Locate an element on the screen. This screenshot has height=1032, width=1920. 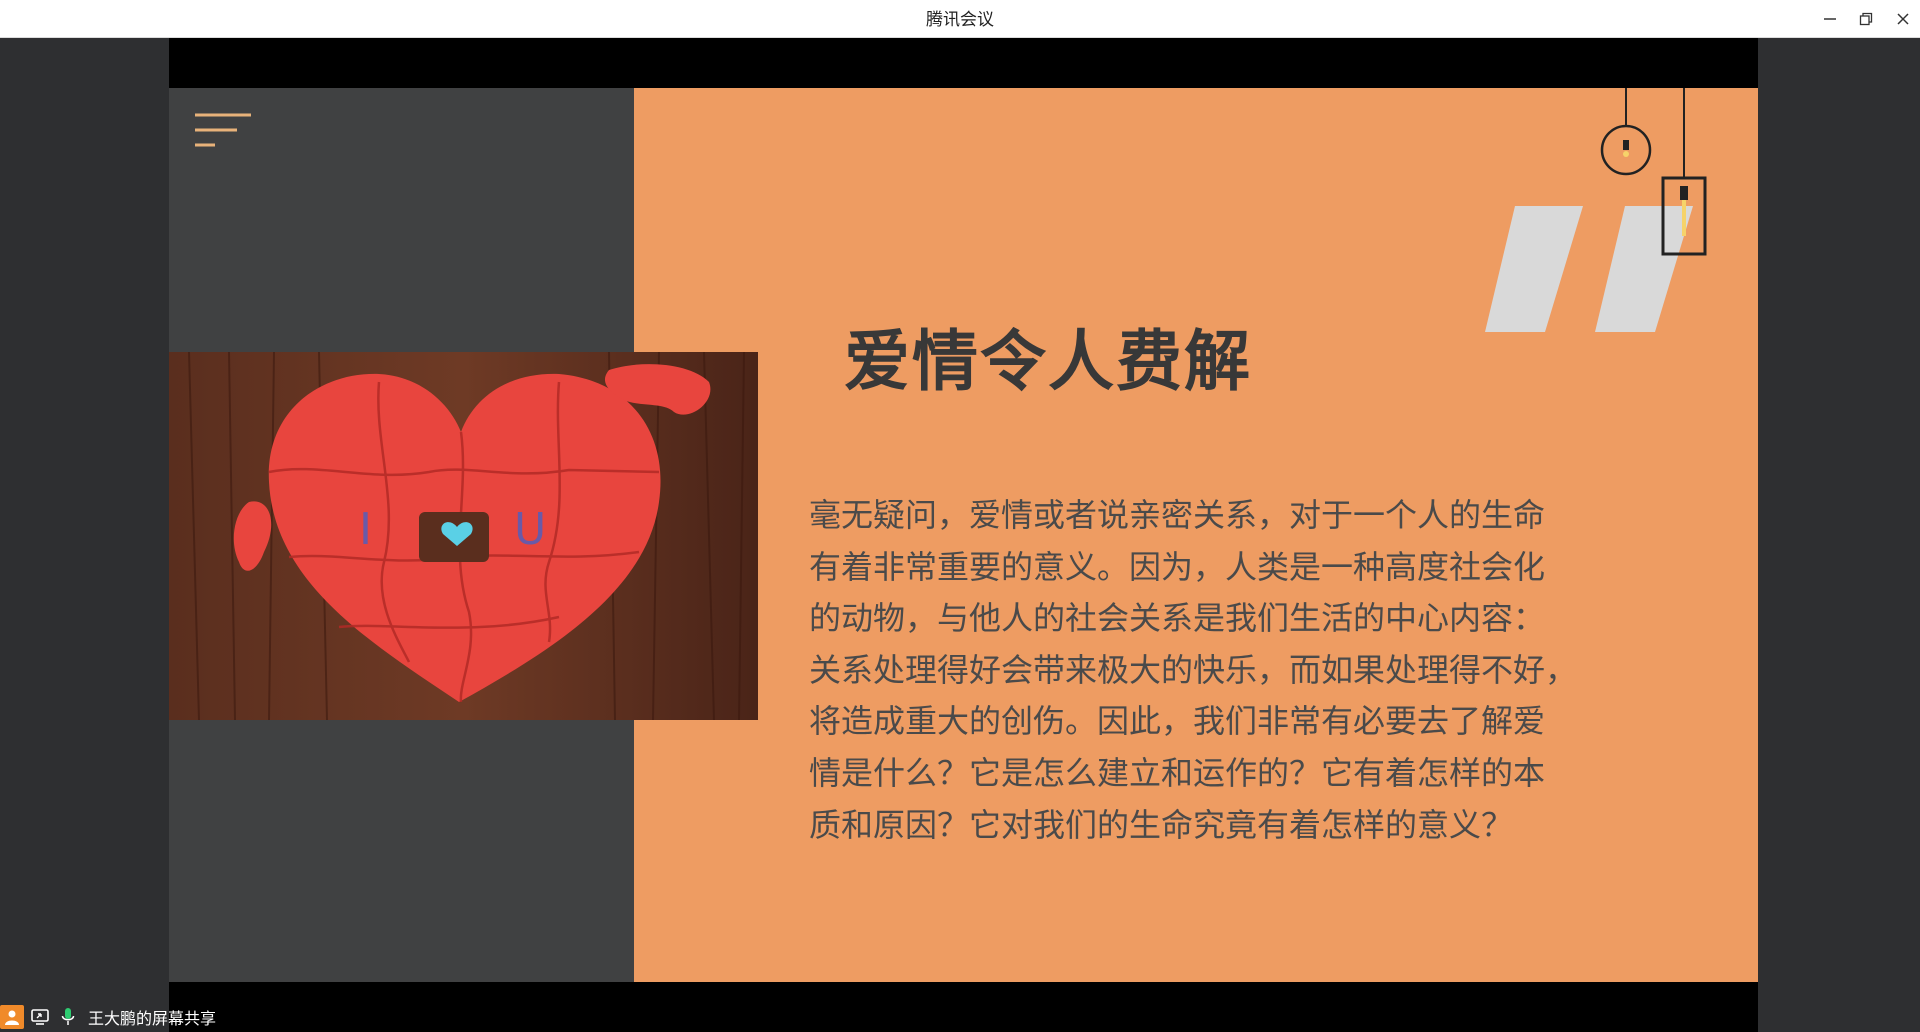
minimize-icon is located at coordinates (1830, 19).